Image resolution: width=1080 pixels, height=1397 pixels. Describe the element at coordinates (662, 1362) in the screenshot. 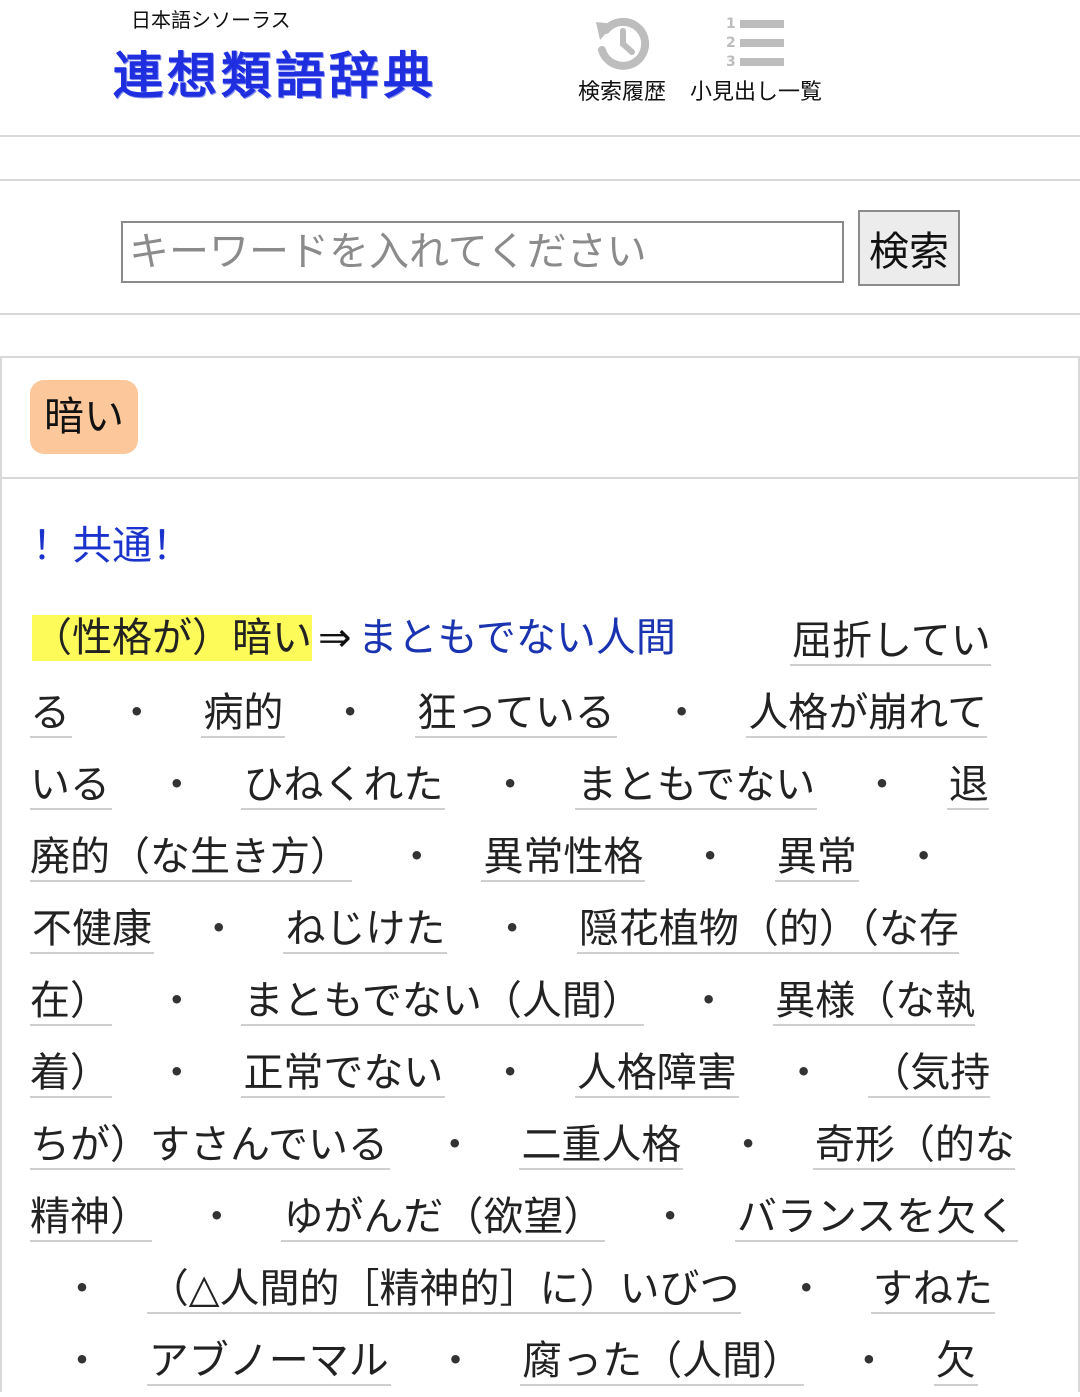

I see `synonym-link: 腐った（人間）` at that location.